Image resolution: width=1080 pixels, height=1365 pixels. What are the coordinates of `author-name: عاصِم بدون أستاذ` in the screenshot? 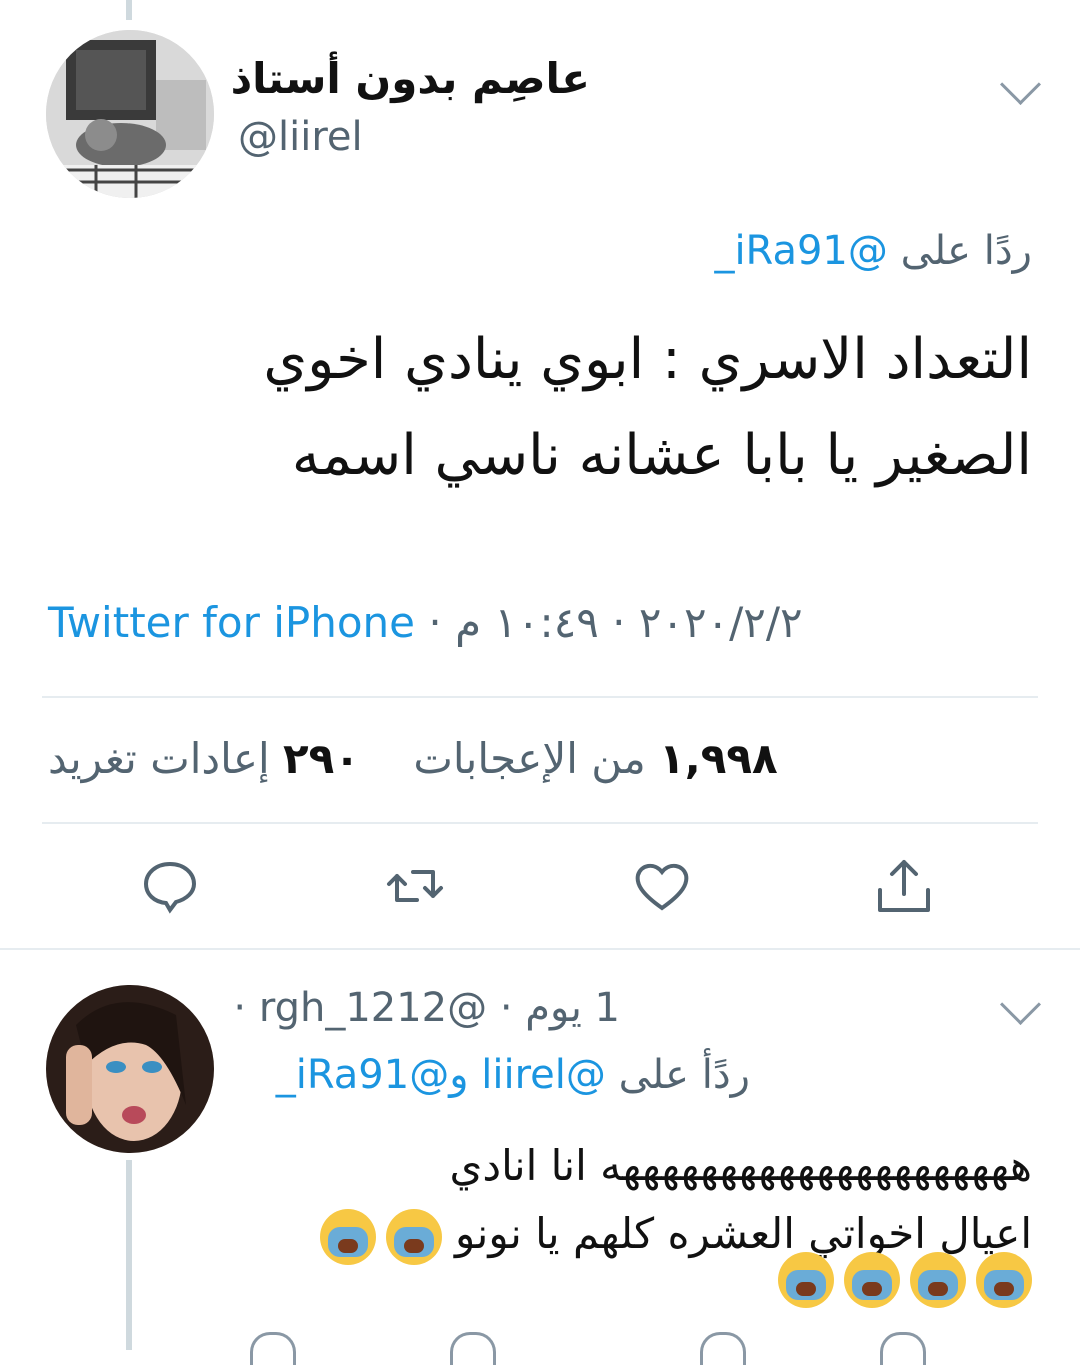 It's located at (410, 78).